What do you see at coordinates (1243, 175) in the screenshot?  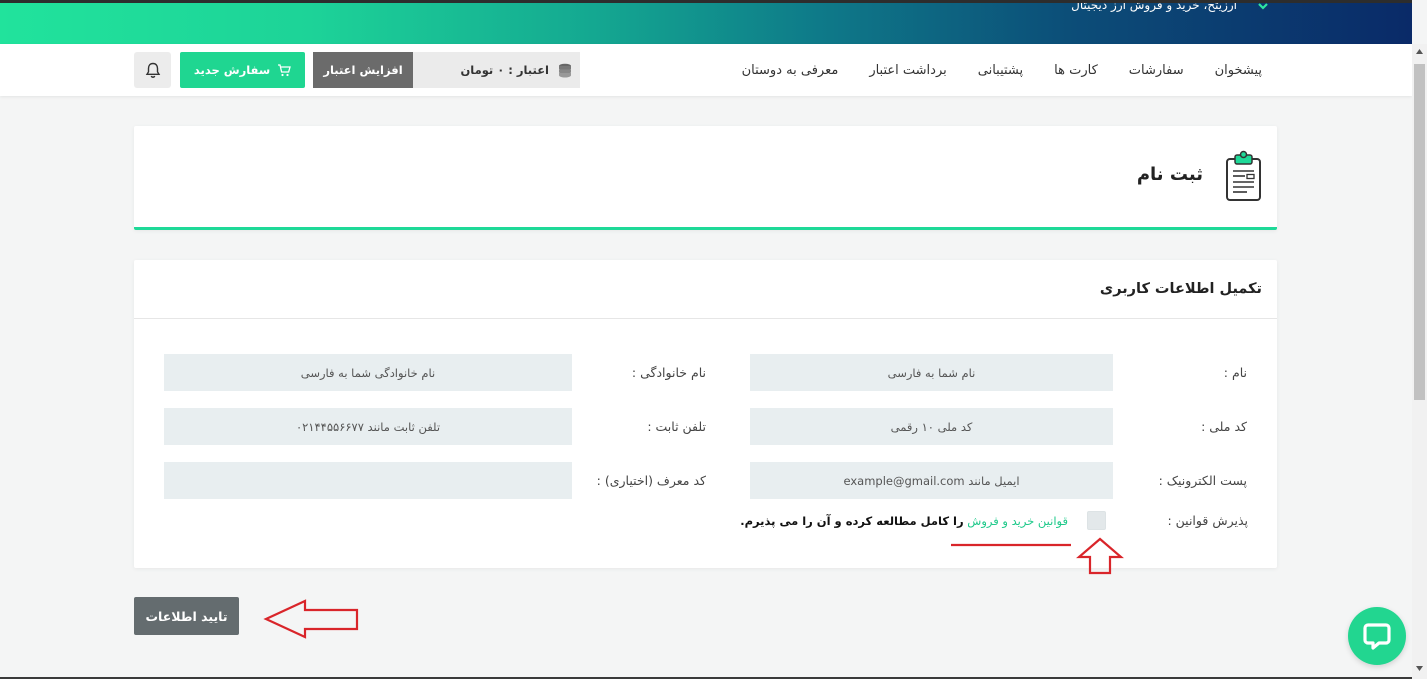 I see `clipboard-icon` at bounding box center [1243, 175].